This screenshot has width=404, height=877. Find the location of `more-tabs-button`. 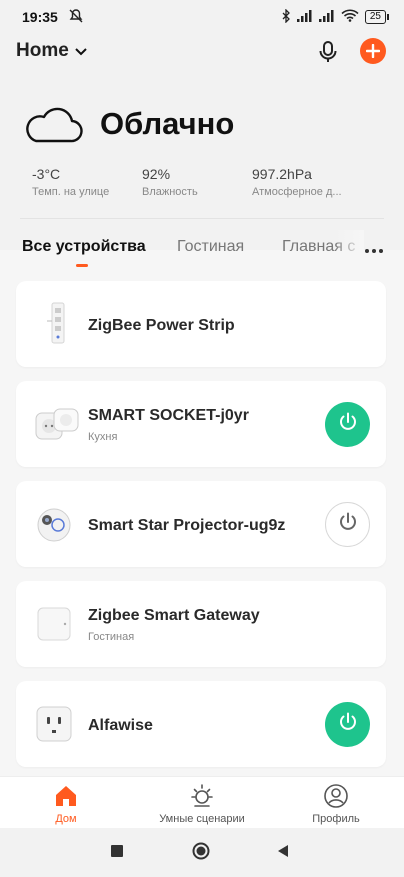

more-tabs-button is located at coordinates (374, 248).